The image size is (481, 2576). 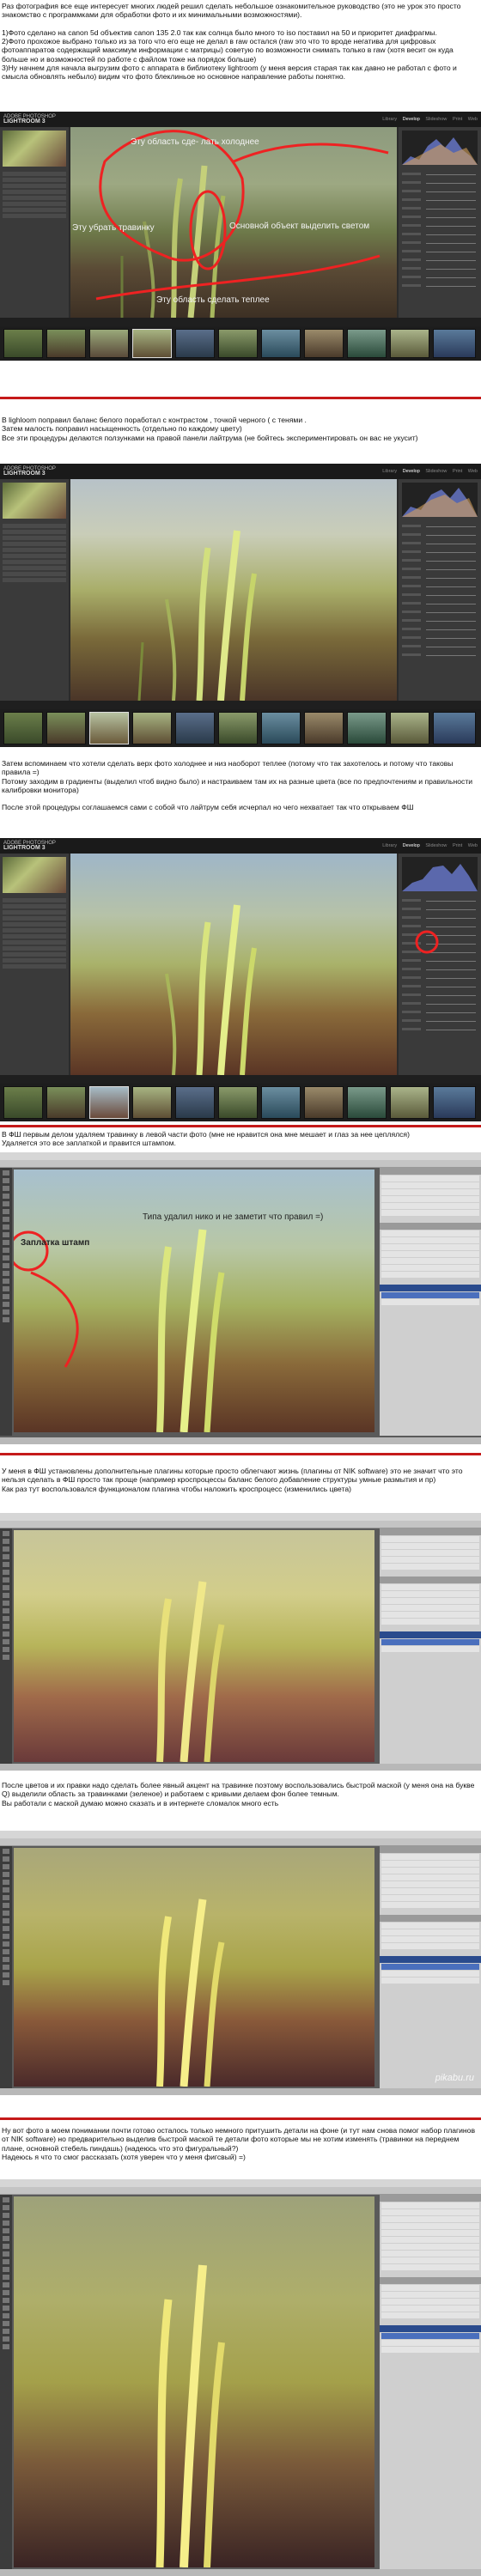 What do you see at coordinates (195, 142) in the screenshot?
I see `annotation-cold: Эту область сде- лать холоднее` at bounding box center [195, 142].